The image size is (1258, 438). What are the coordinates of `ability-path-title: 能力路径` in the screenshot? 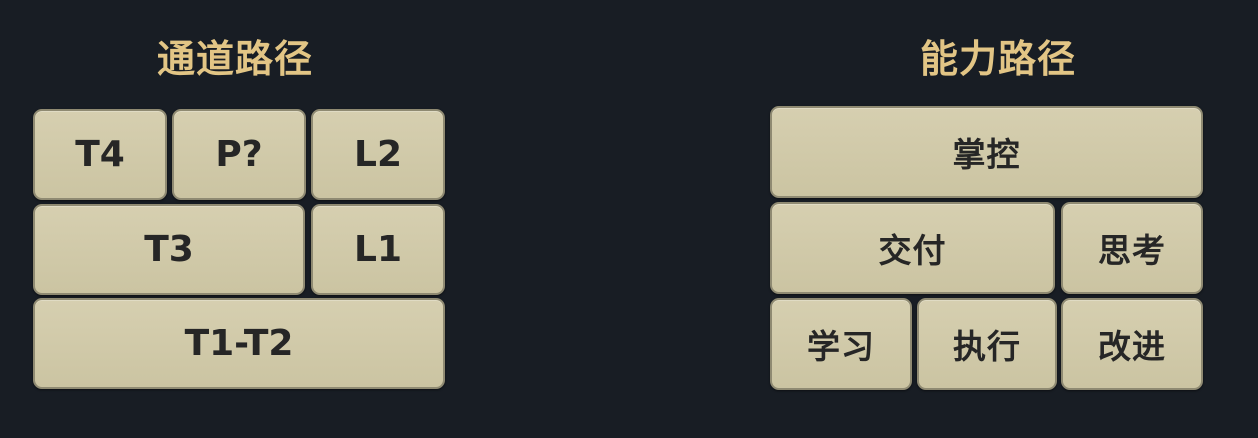 It's located at (997, 59).